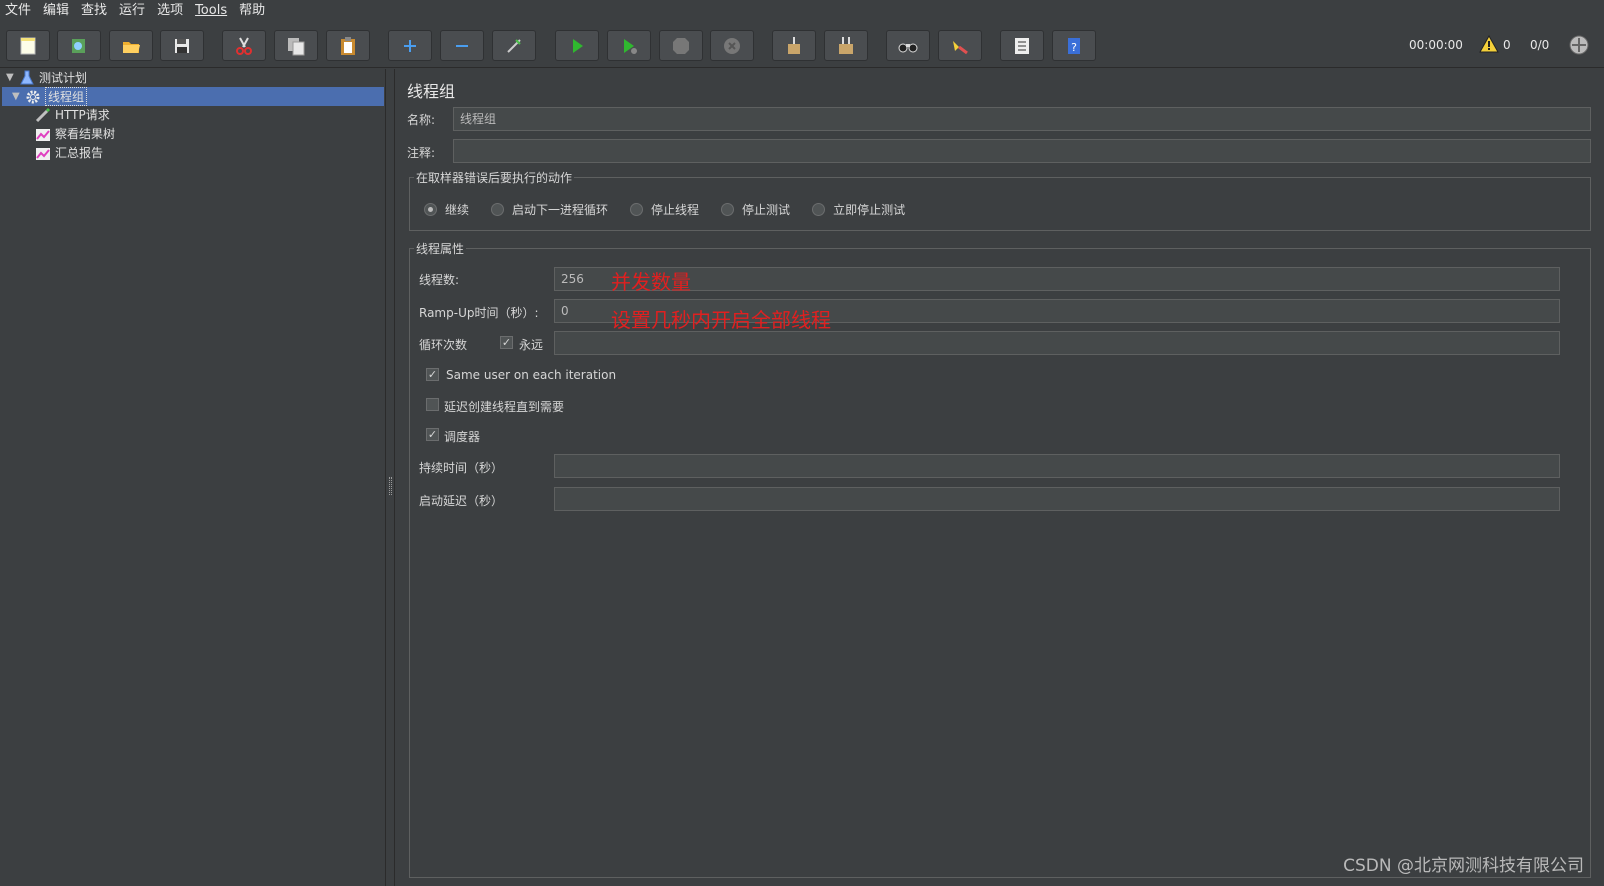 The image size is (1604, 886). Describe the element at coordinates (1436, 45) in the screenshot. I see `elapsed-timer: 00:00:00` at that location.